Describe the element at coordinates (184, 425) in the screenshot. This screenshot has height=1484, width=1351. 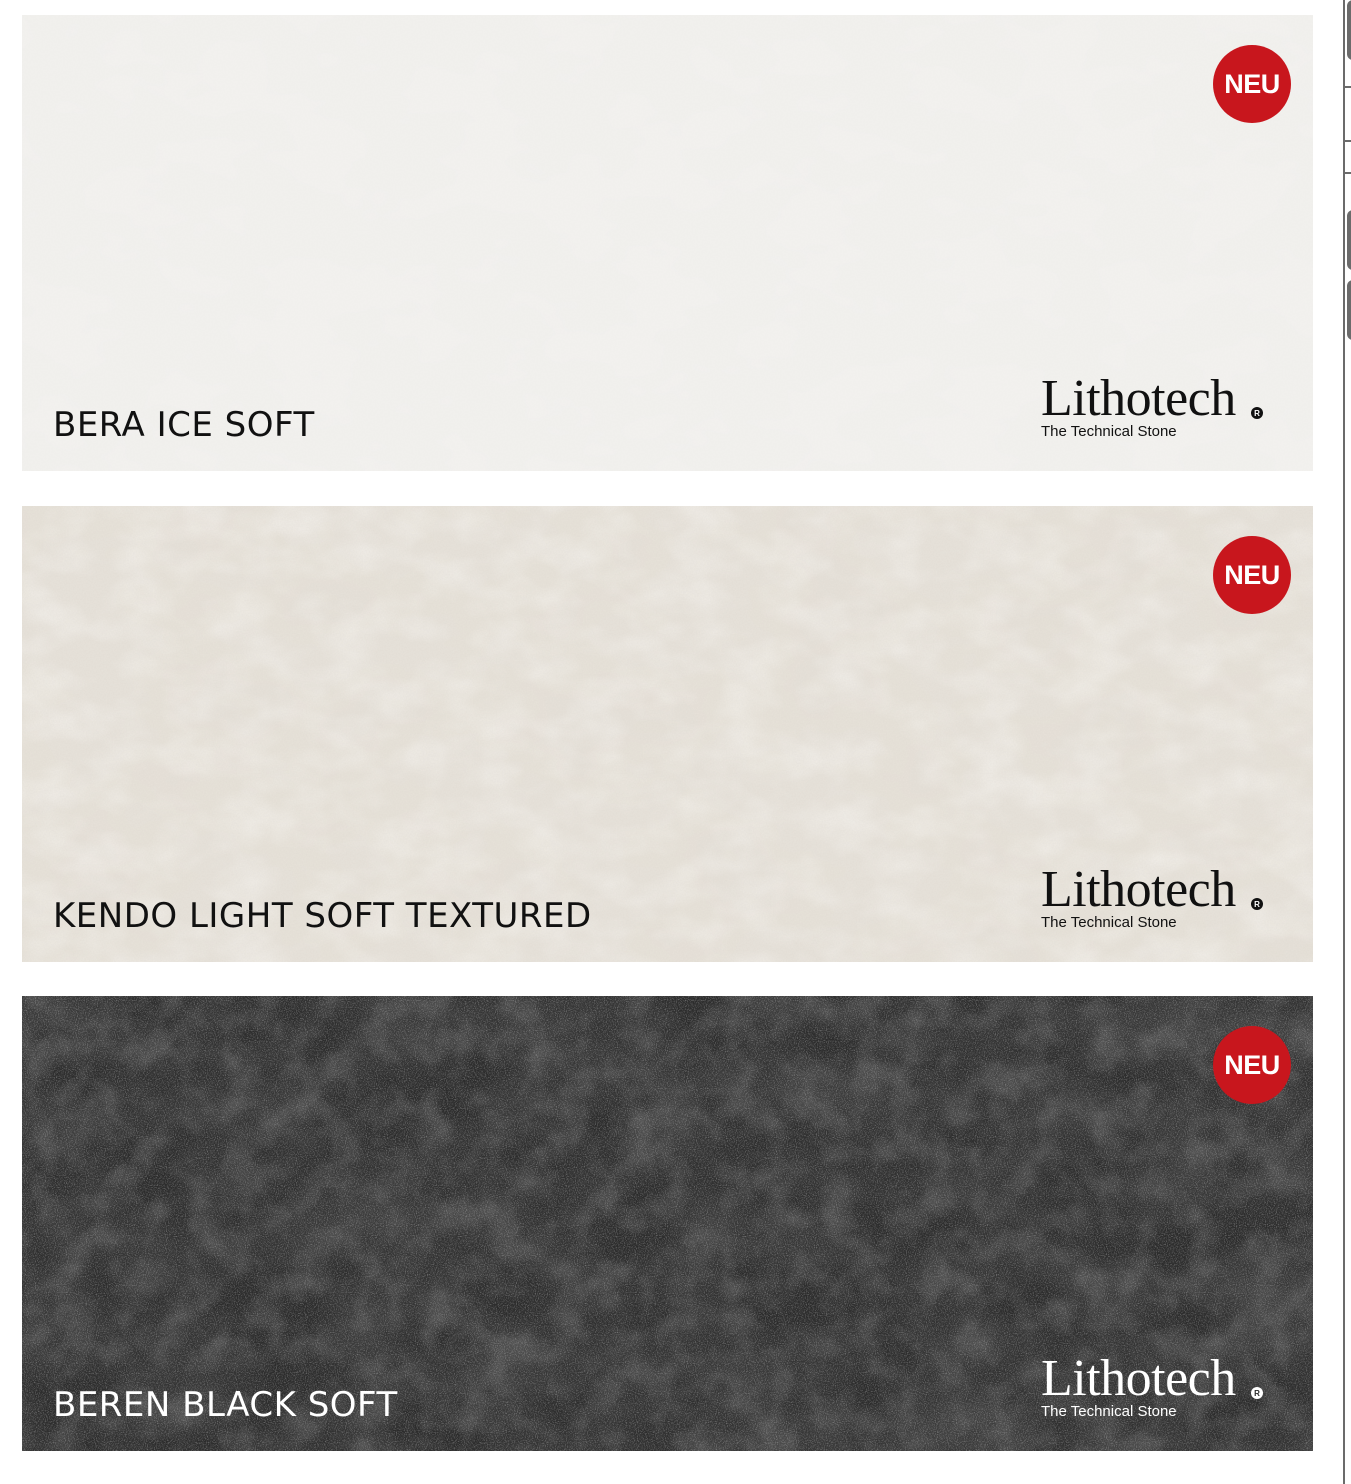
I see `product-name: BERA ICE SOFT` at that location.